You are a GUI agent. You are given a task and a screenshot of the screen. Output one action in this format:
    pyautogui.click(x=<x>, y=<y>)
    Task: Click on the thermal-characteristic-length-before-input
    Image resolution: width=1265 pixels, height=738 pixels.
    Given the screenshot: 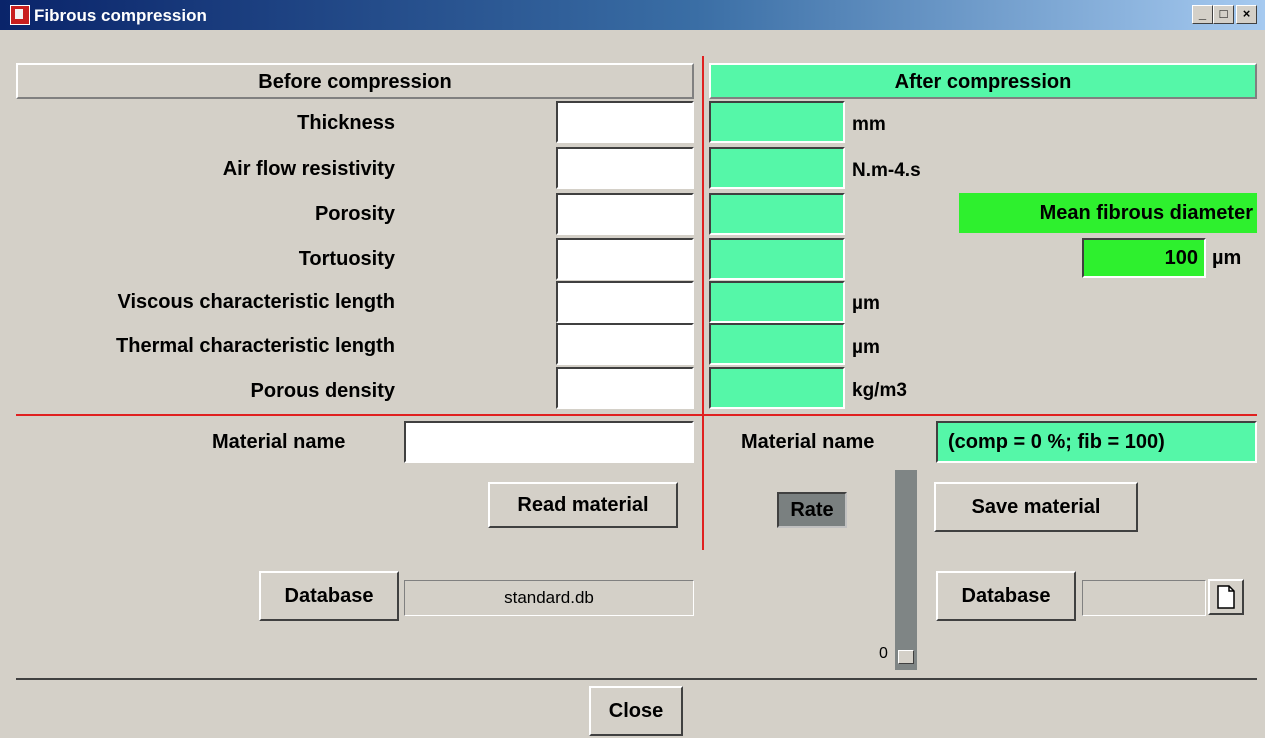 What is the action you would take?
    pyautogui.click(x=625, y=344)
    